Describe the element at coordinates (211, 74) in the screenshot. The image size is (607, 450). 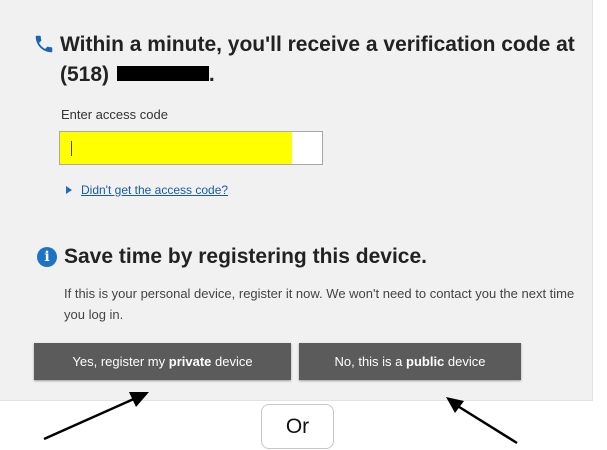
I see `phone-suffix: .` at that location.